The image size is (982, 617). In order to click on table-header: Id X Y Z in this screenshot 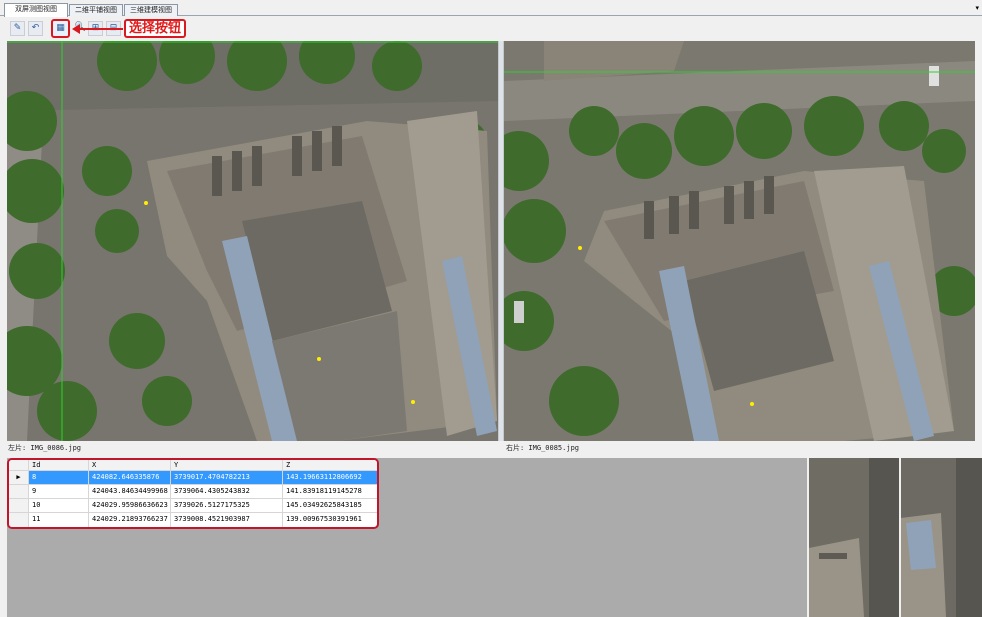, I will do `click(193, 465)`.